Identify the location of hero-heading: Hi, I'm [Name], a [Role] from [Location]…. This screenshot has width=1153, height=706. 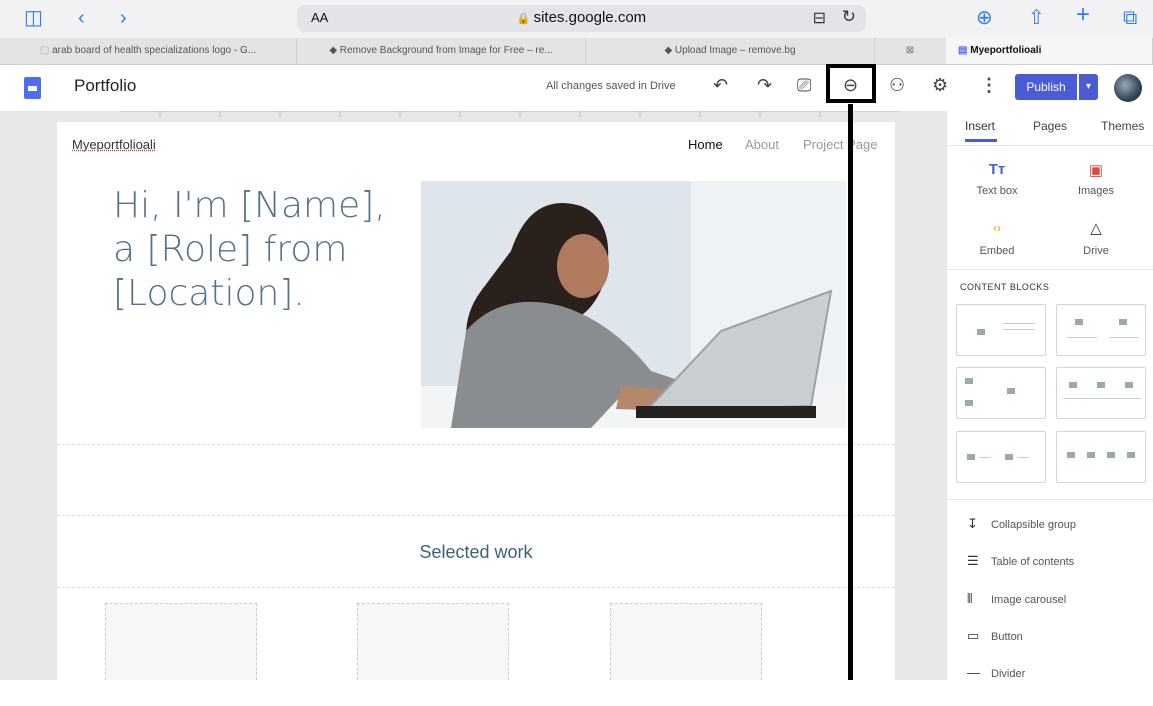
(263, 250).